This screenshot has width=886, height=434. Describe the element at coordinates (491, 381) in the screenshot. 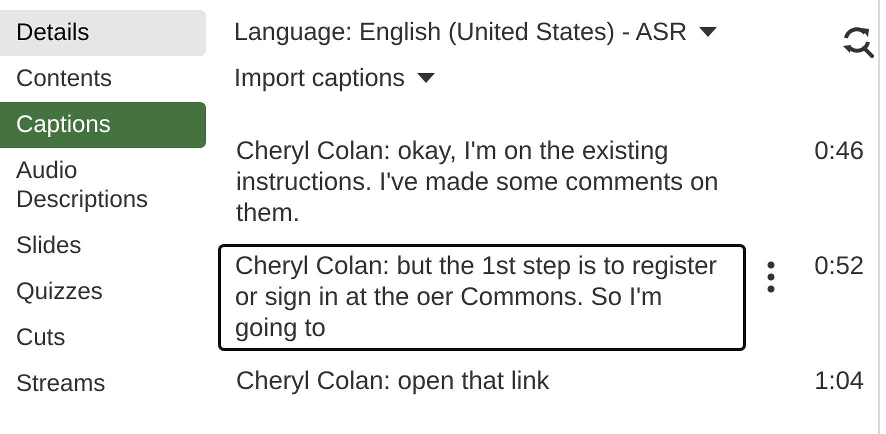

I see `caption-text: Cheryl Colan: open that link` at that location.